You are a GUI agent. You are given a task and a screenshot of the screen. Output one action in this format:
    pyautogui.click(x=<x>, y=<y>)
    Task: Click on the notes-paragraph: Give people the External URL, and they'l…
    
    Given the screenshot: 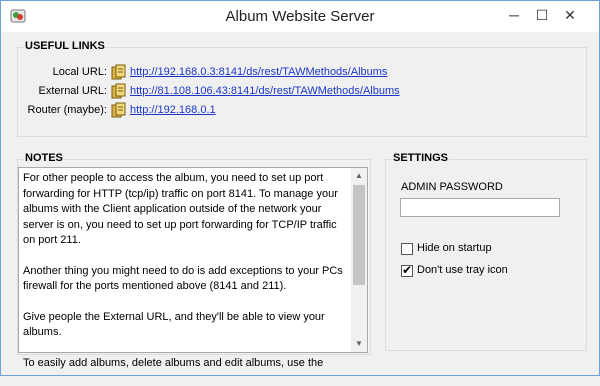 What is the action you would take?
    pyautogui.click(x=174, y=324)
    